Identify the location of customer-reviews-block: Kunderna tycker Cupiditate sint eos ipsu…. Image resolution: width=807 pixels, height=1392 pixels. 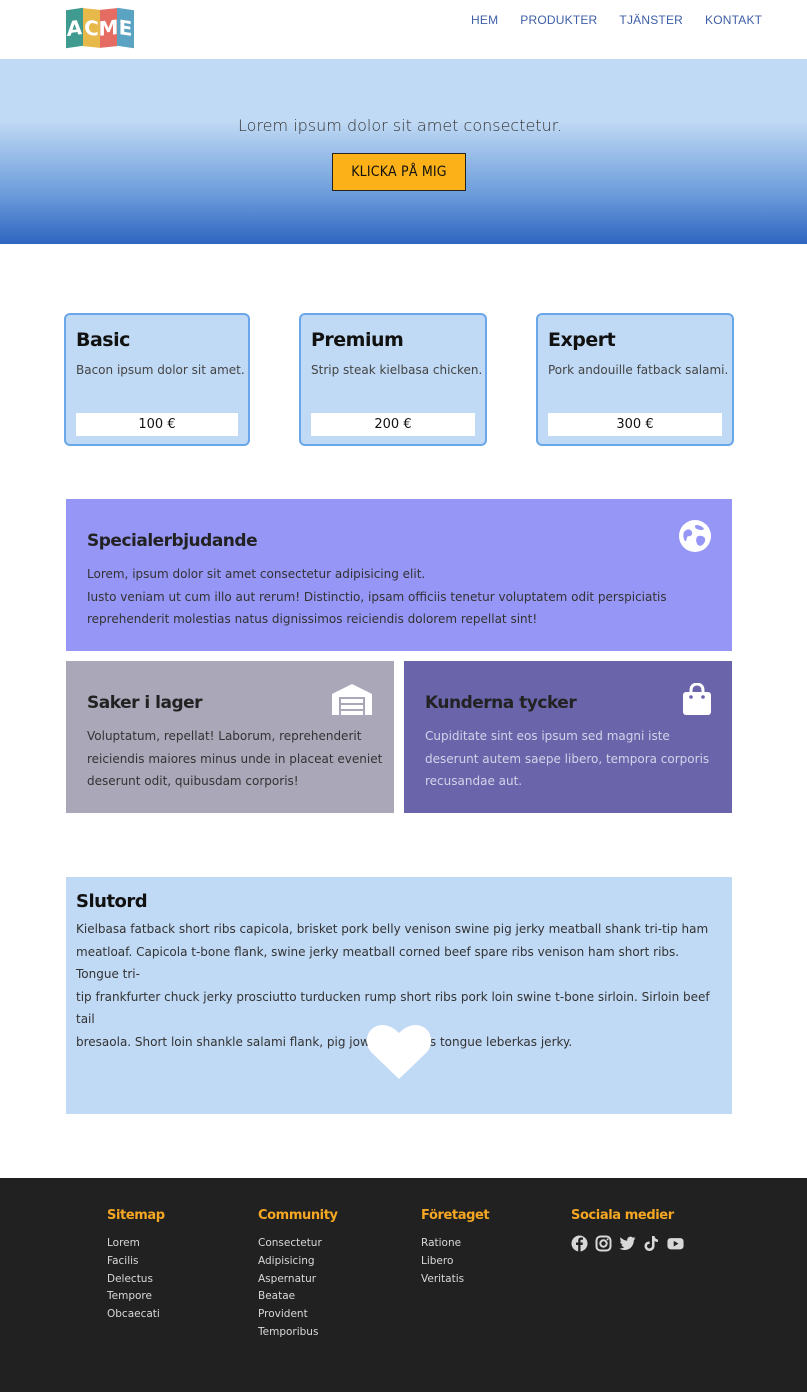
(568, 737).